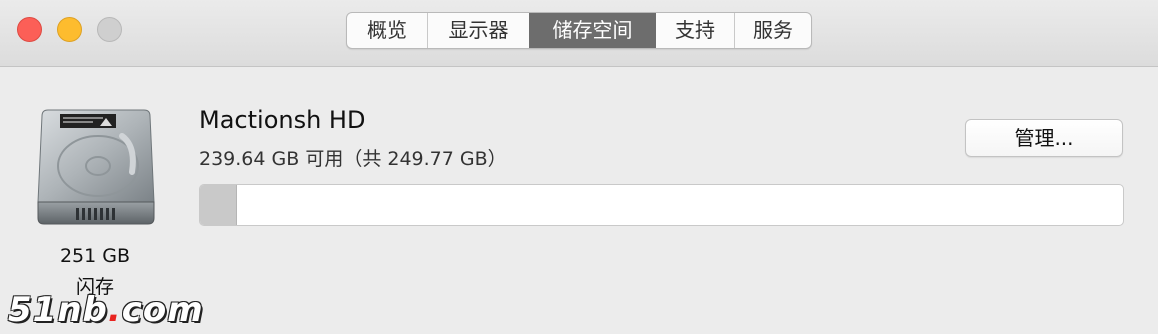  Describe the element at coordinates (162, 310) in the screenshot. I see `watermark-text-suffix: com` at that location.